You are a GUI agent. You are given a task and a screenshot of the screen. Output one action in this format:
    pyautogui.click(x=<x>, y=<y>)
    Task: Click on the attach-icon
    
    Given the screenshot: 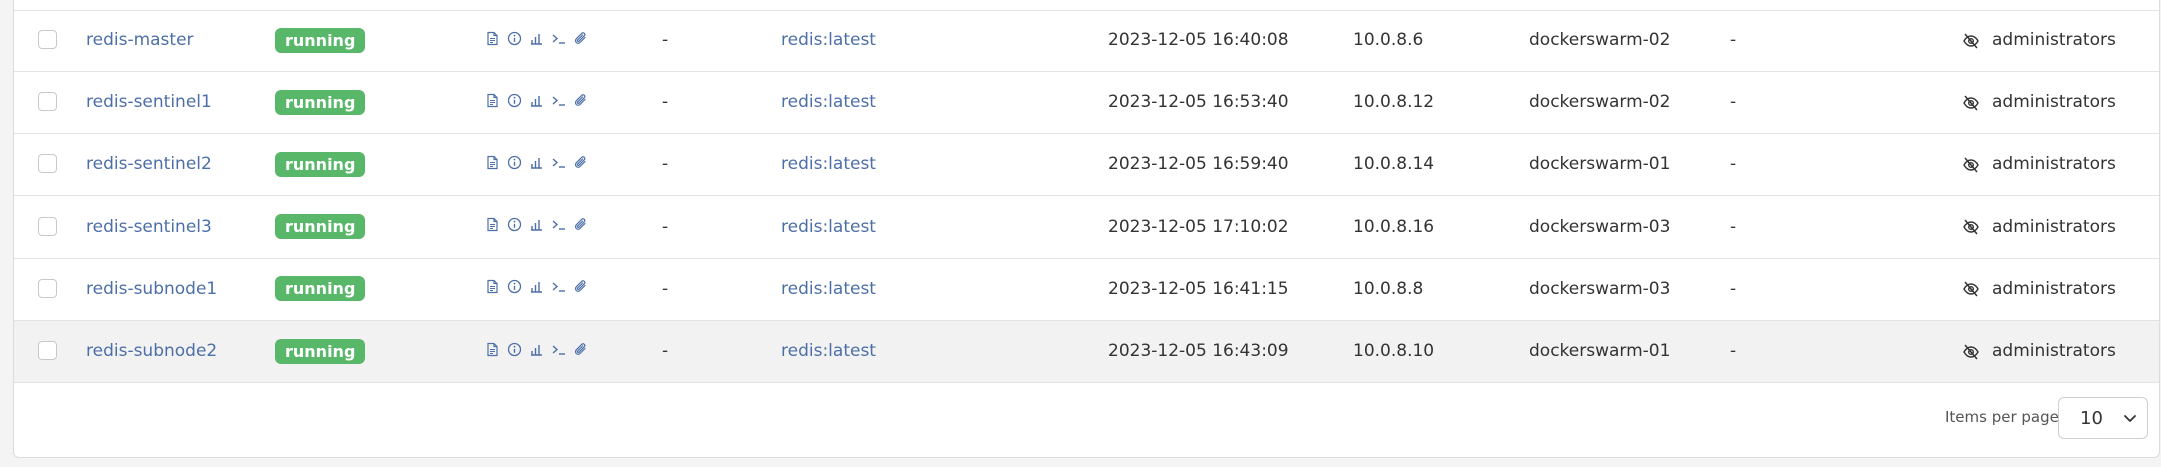 What is the action you would take?
    pyautogui.click(x=580, y=348)
    